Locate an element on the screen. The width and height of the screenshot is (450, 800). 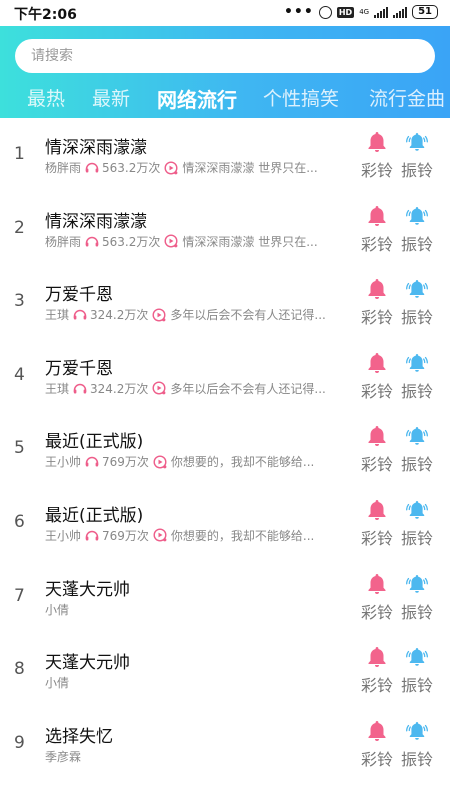
song-index: 7 is located at coordinates (19, 595).